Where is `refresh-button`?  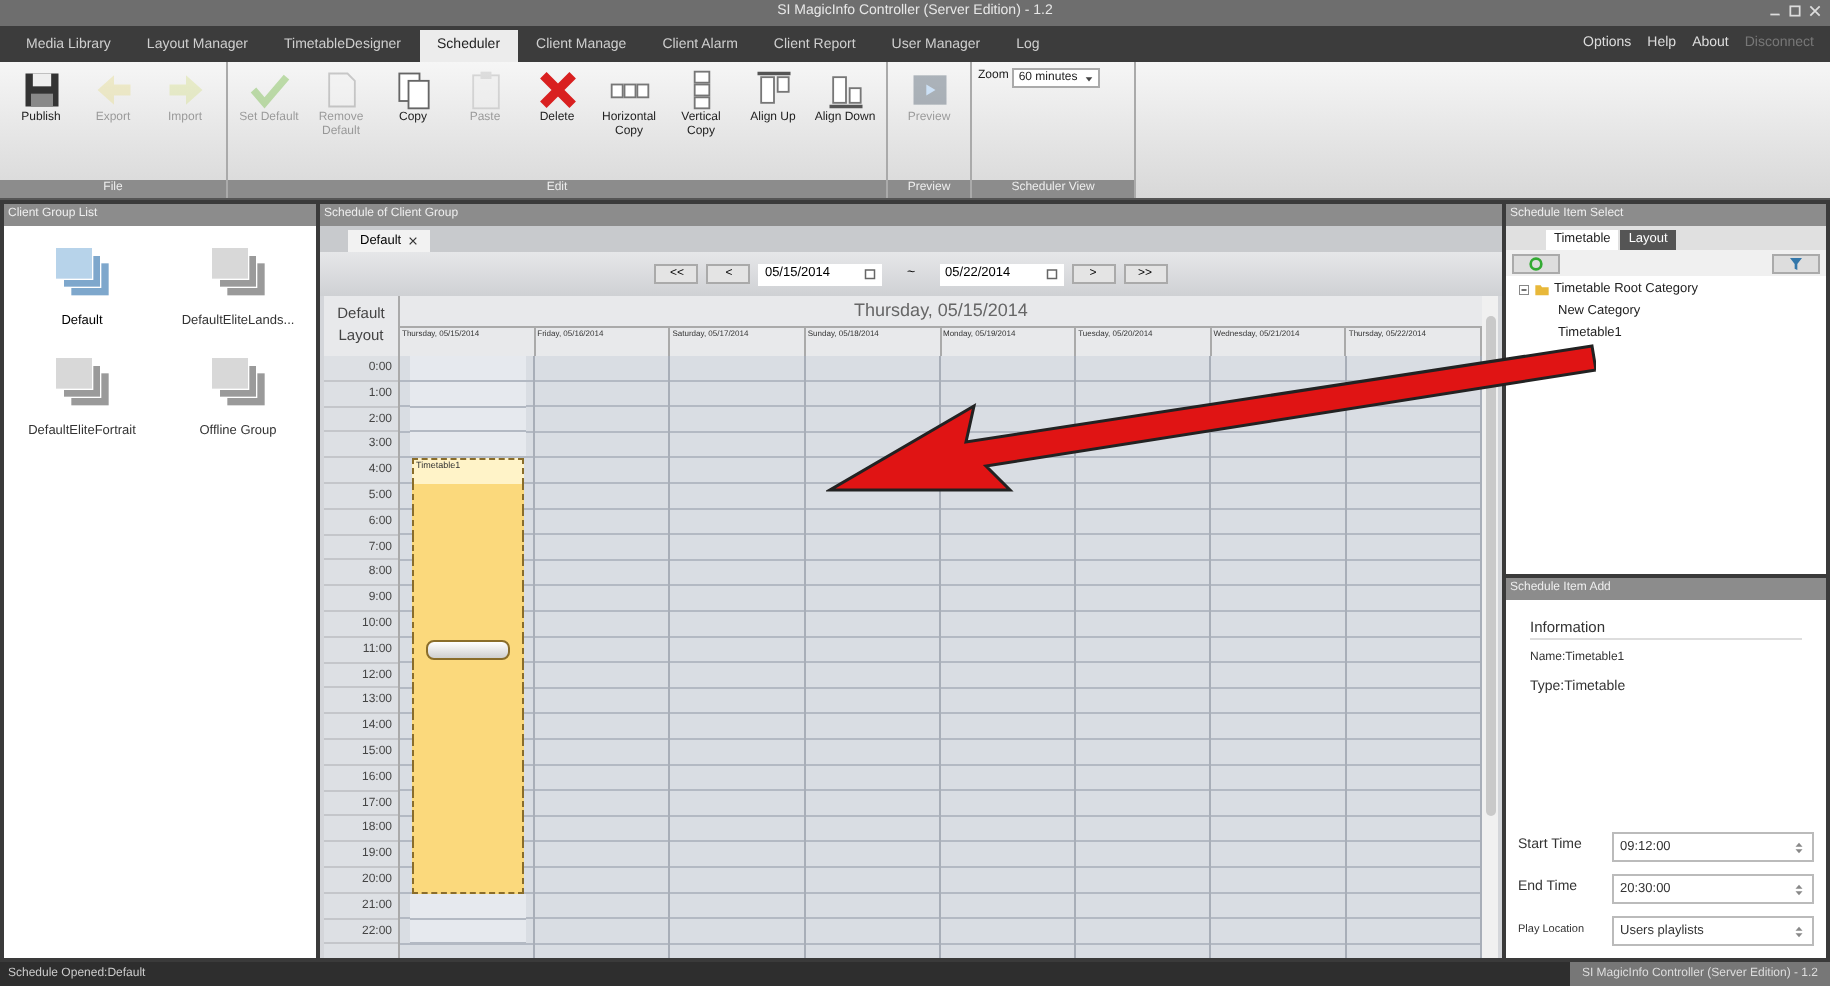
refresh-button is located at coordinates (1536, 263).